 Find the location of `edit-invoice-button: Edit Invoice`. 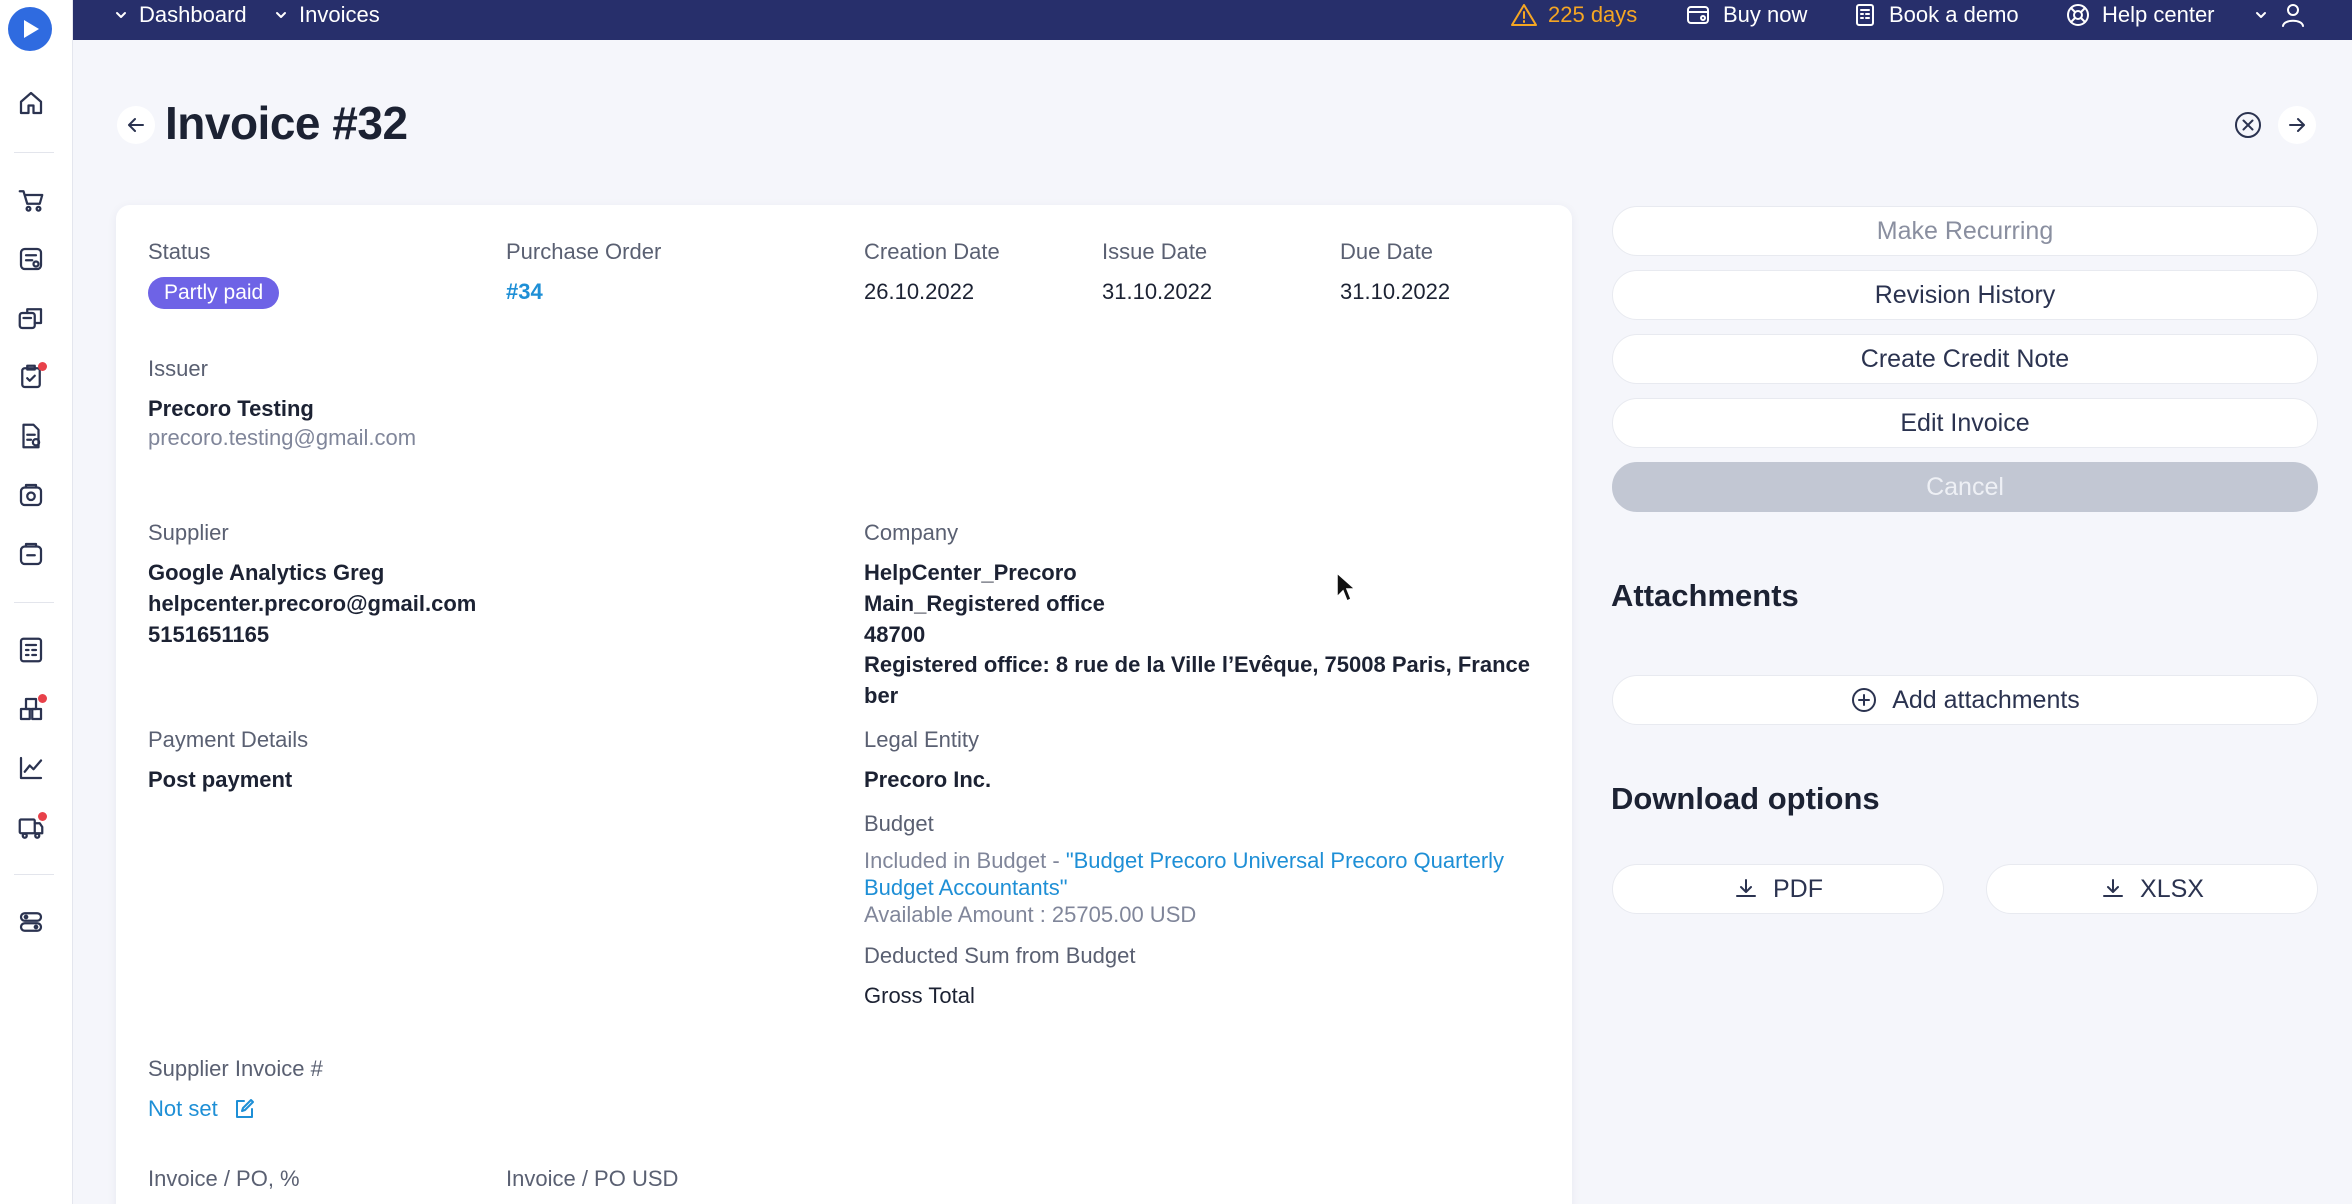

edit-invoice-button: Edit Invoice is located at coordinates (1965, 423).